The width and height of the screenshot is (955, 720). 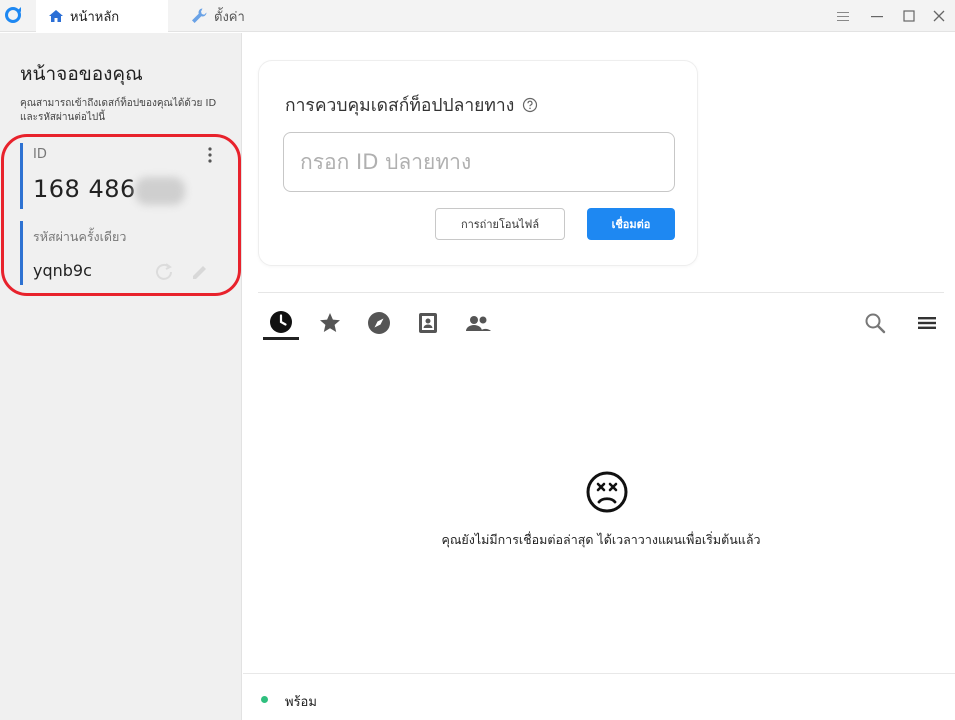 What do you see at coordinates (229, 17) in the screenshot?
I see `tab-settings-label: ตั้งค่า` at bounding box center [229, 17].